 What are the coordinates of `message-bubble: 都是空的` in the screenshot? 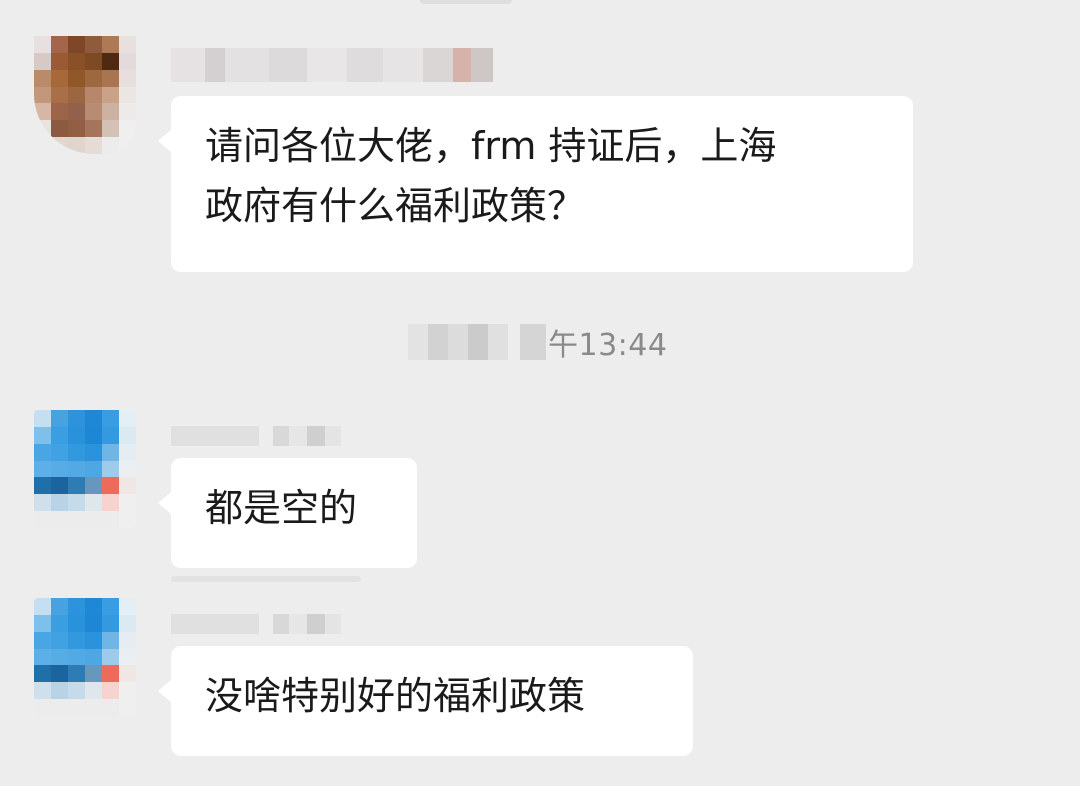 It's located at (287, 513).